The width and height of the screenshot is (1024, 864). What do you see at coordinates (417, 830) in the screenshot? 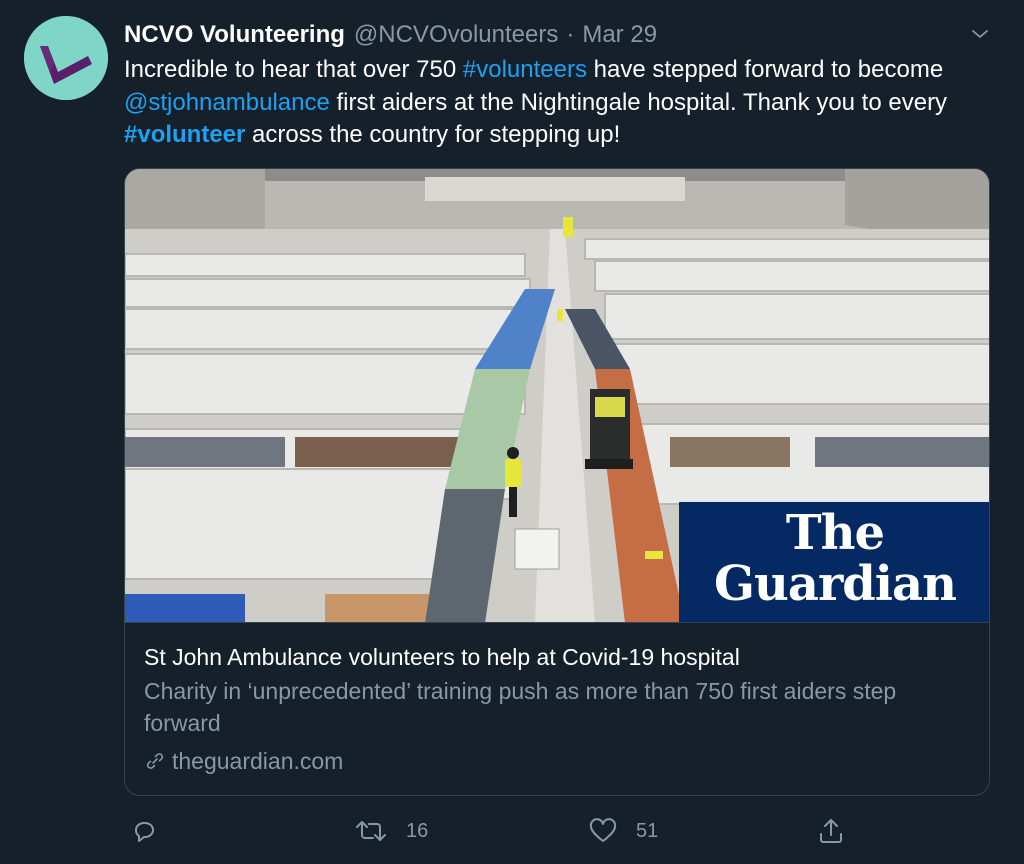
I see `retweet-count: 16` at bounding box center [417, 830].